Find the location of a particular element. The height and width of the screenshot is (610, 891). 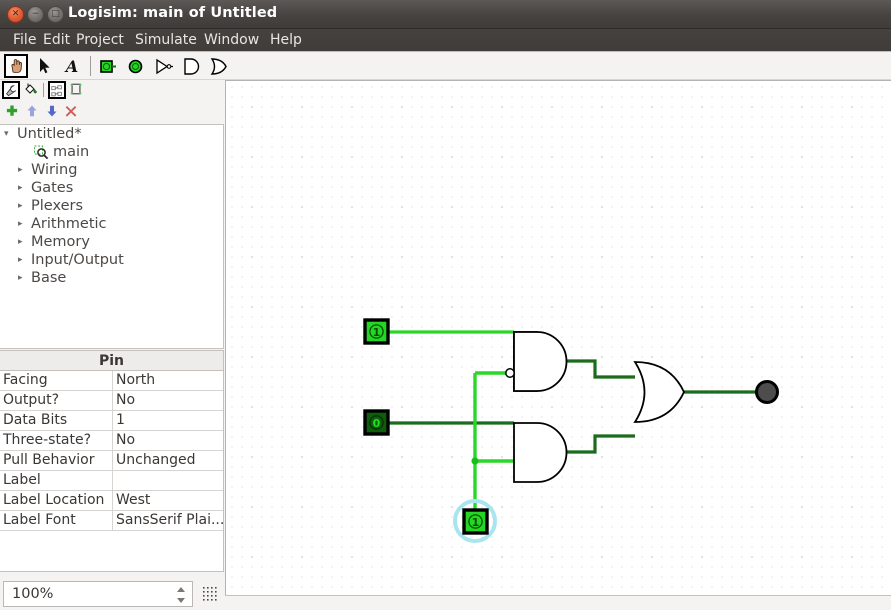

zoom-increase-icon is located at coordinates (181, 589).